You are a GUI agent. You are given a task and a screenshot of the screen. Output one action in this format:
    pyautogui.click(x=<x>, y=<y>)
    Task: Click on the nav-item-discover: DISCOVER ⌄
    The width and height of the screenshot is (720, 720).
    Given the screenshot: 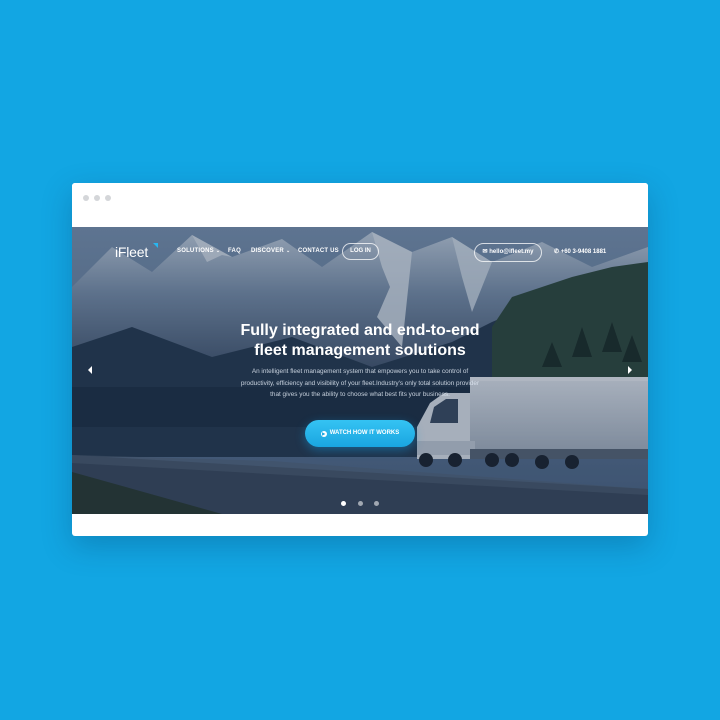 What is the action you would take?
    pyautogui.click(x=270, y=251)
    